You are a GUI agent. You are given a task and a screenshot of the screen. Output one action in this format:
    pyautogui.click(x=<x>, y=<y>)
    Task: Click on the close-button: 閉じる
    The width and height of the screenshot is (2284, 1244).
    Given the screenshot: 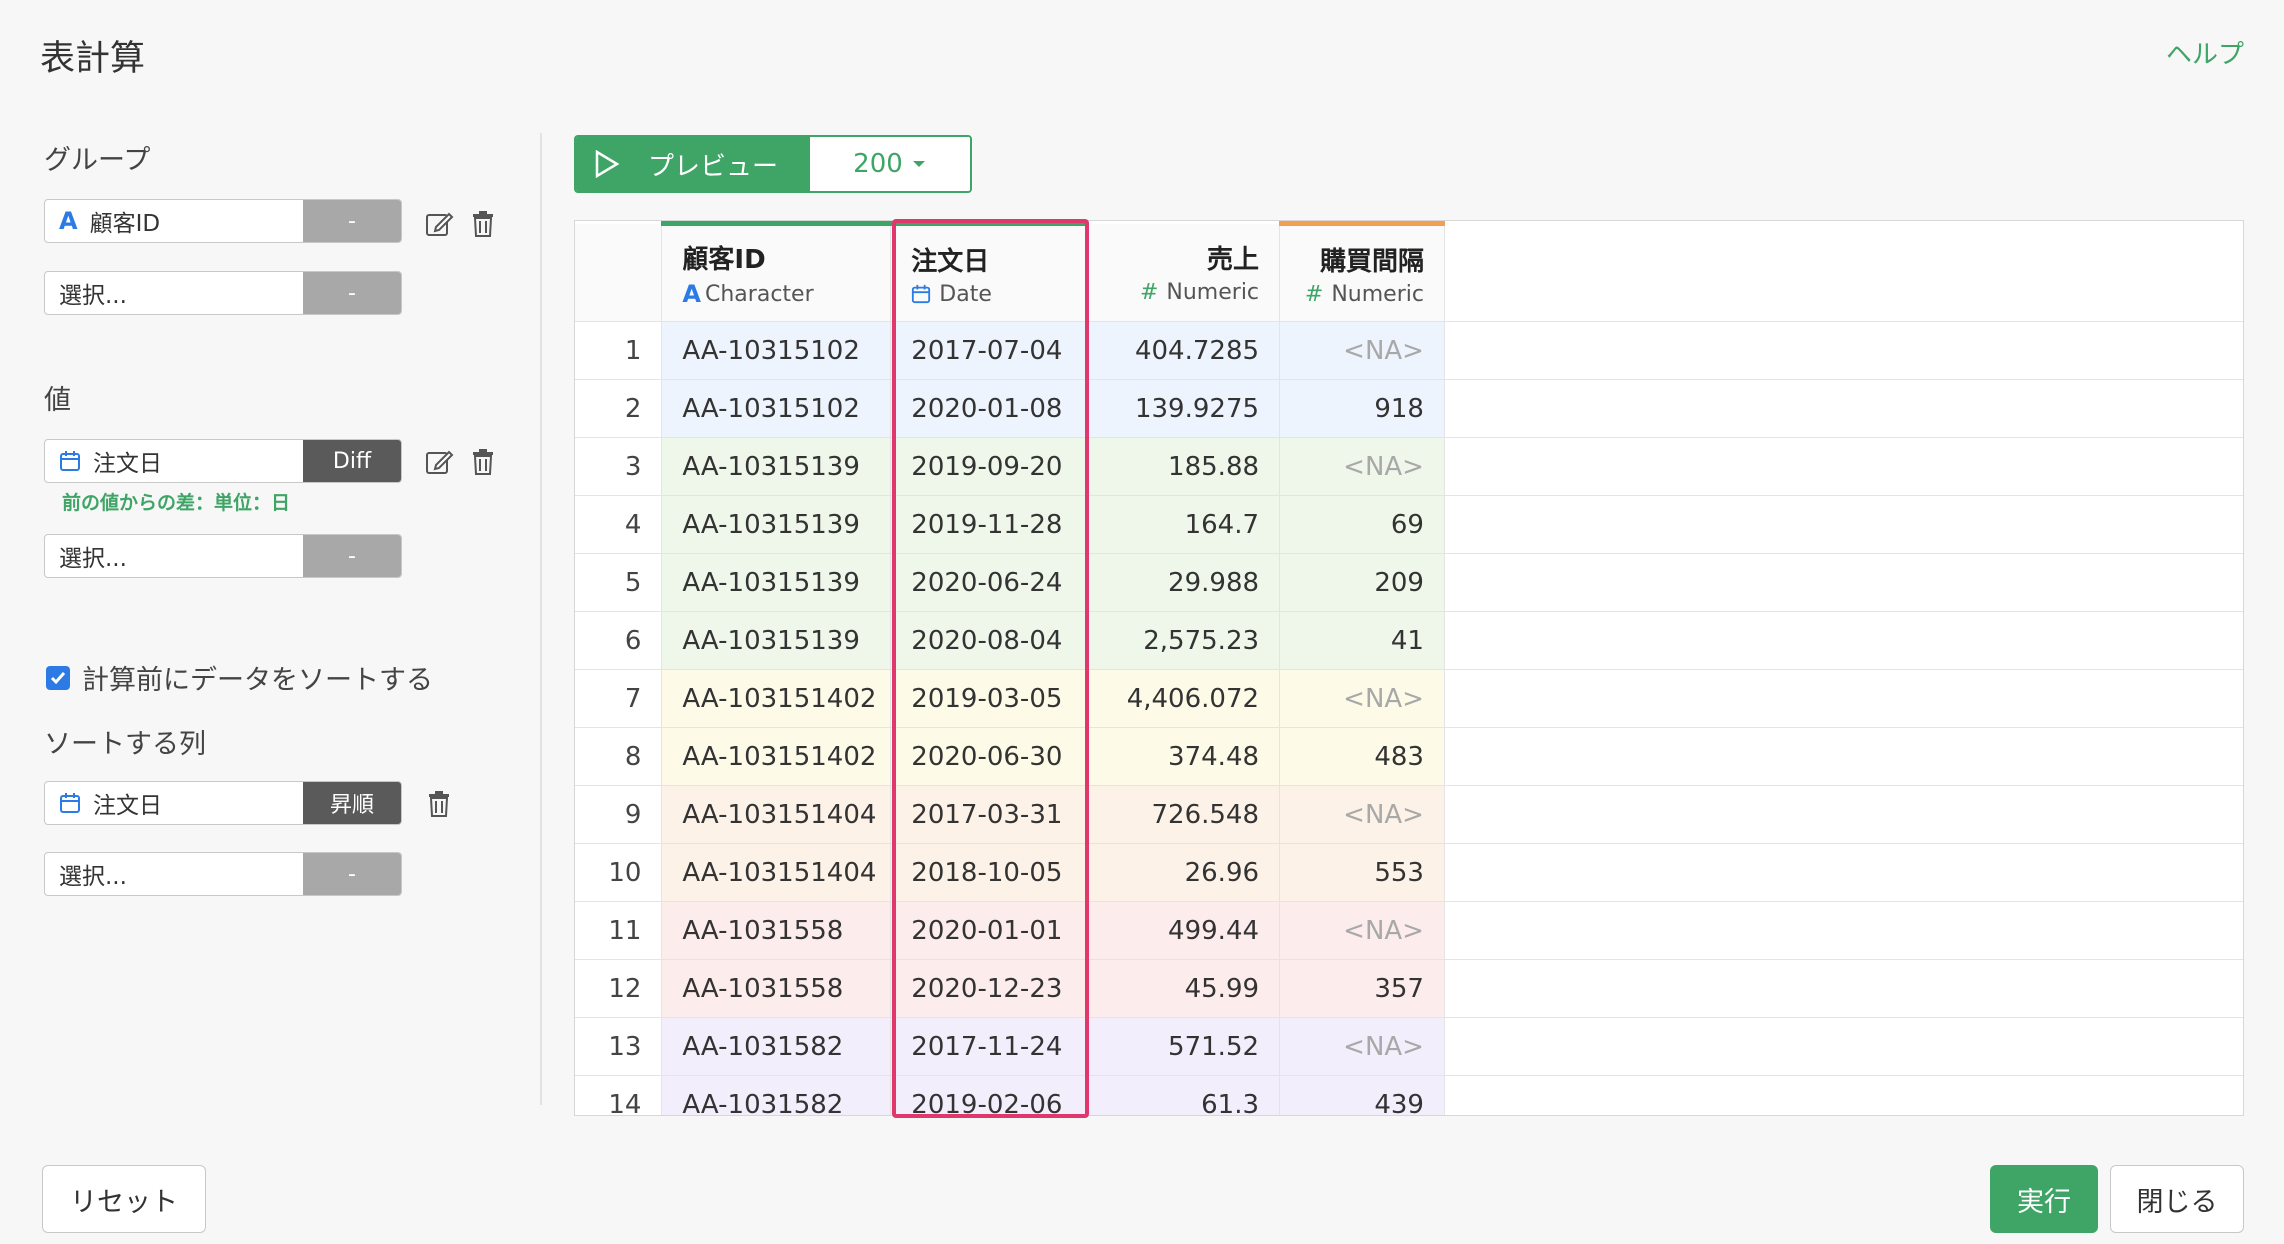 What is the action you would take?
    pyautogui.click(x=2177, y=1199)
    